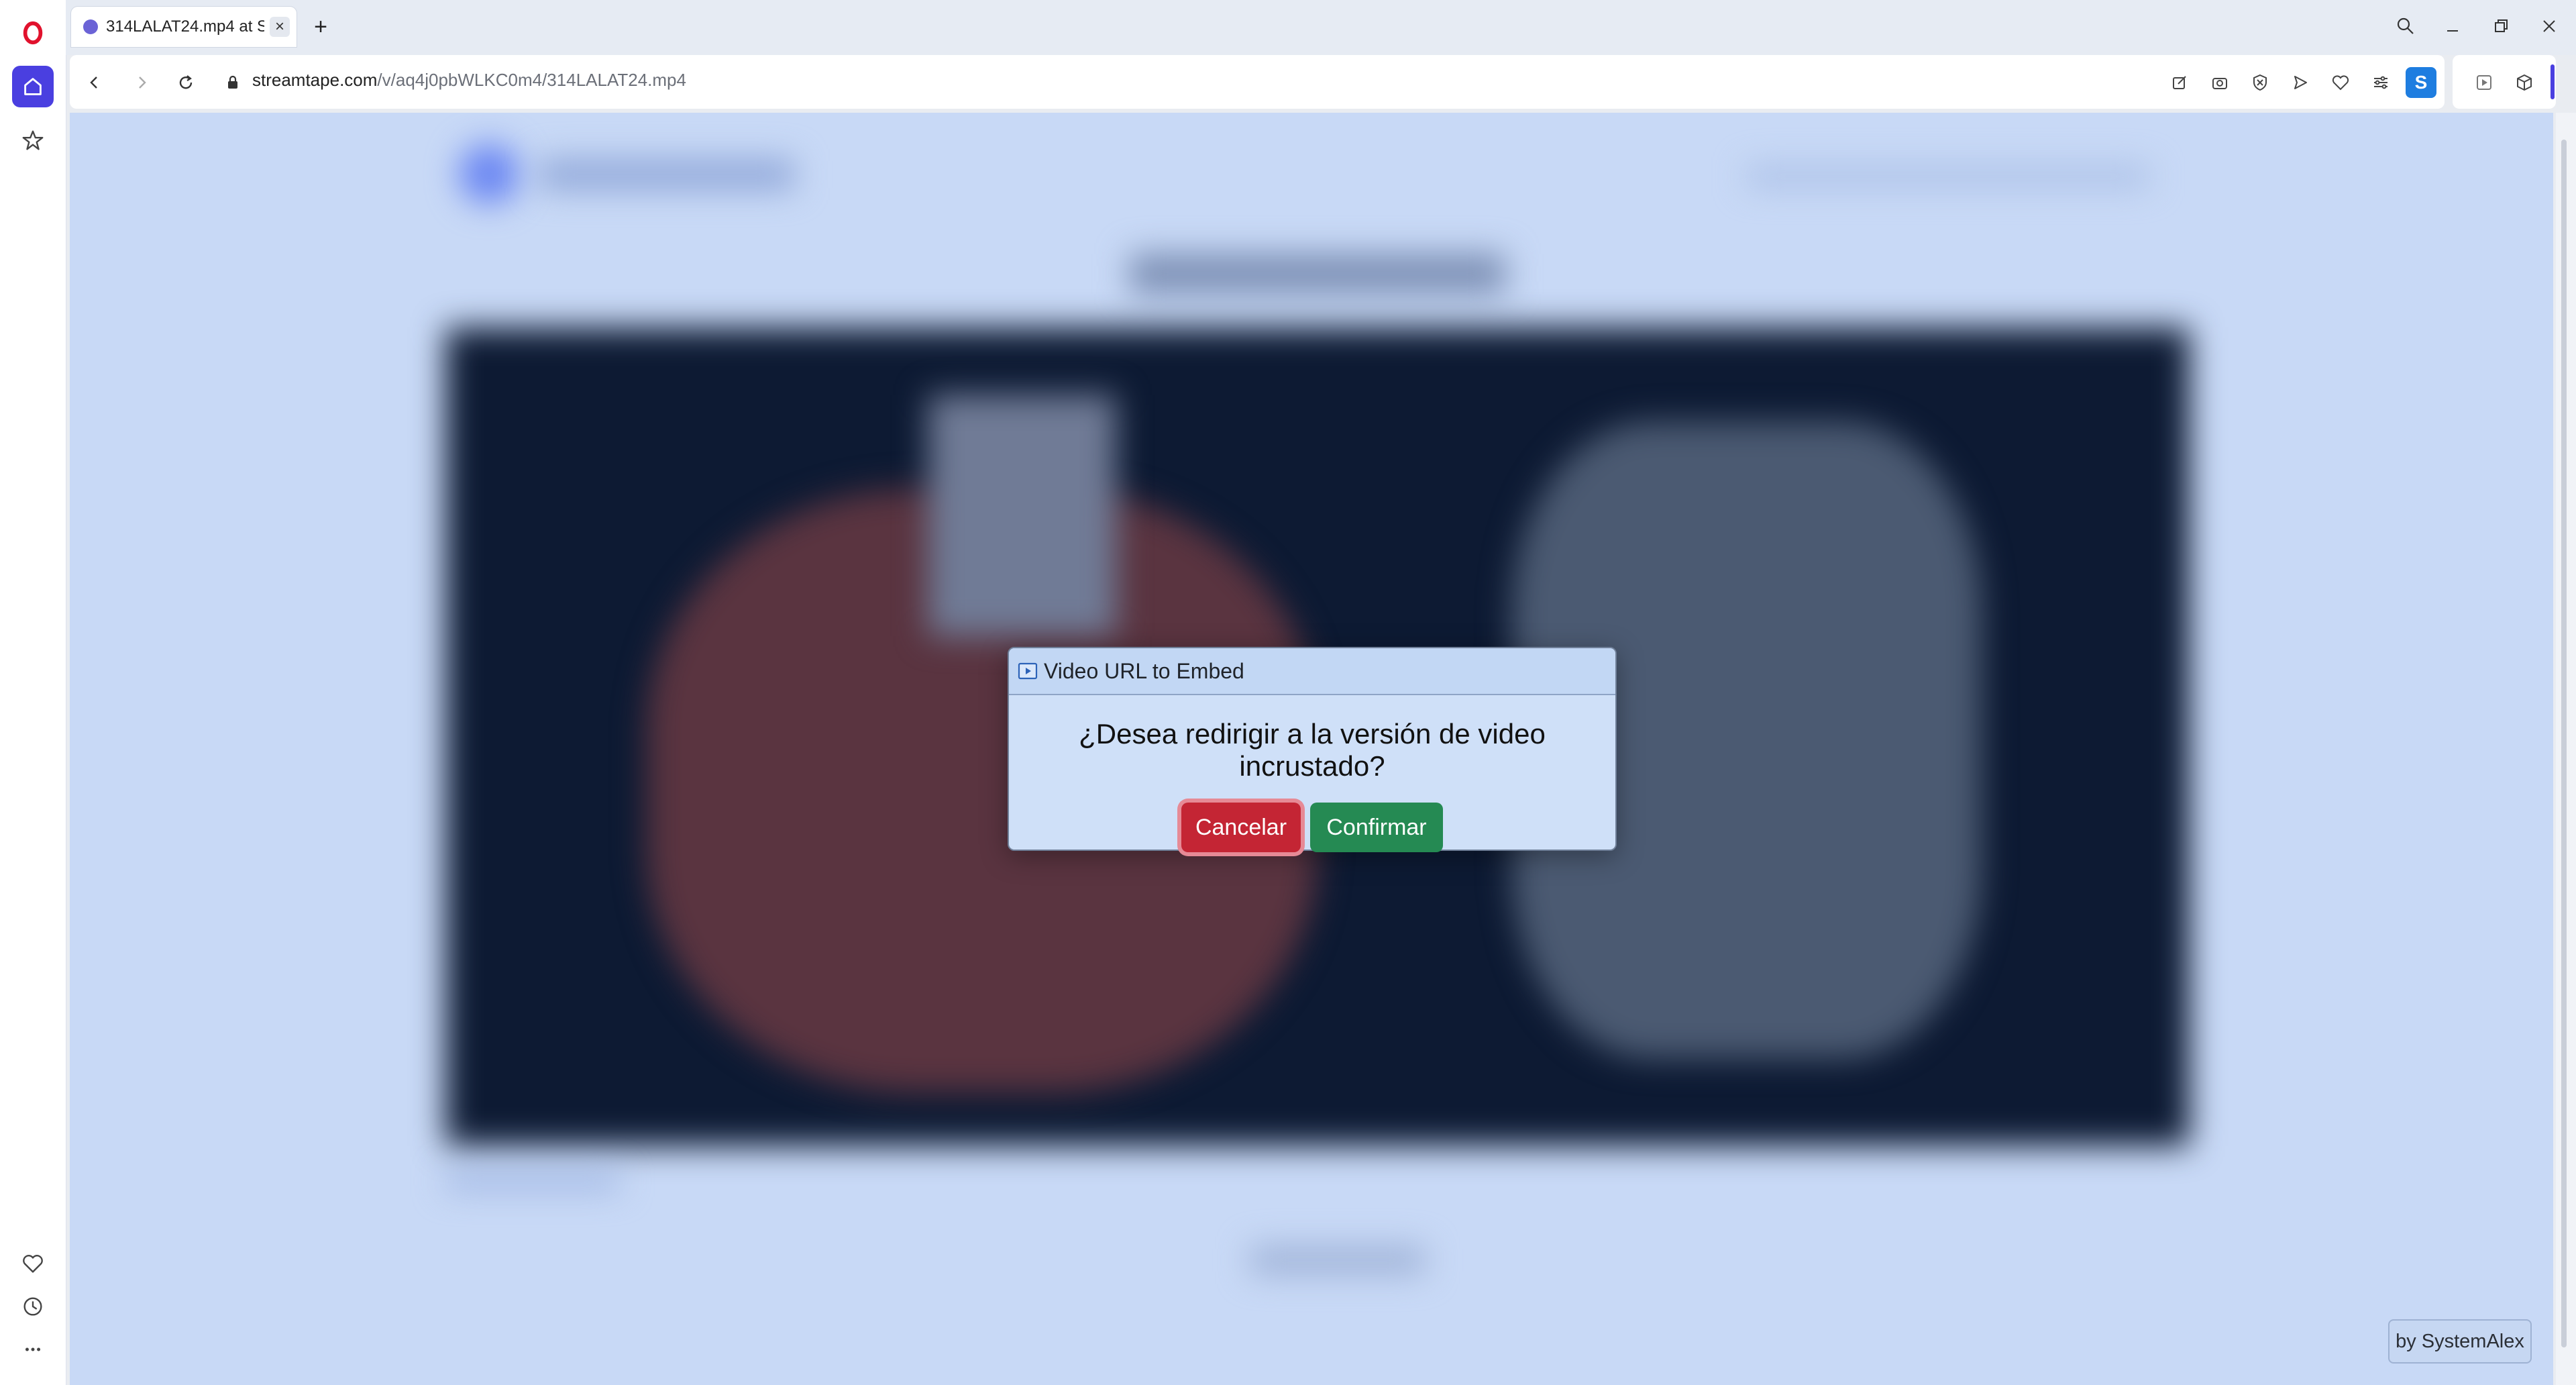  I want to click on tab-favicon-icon, so click(90, 26).